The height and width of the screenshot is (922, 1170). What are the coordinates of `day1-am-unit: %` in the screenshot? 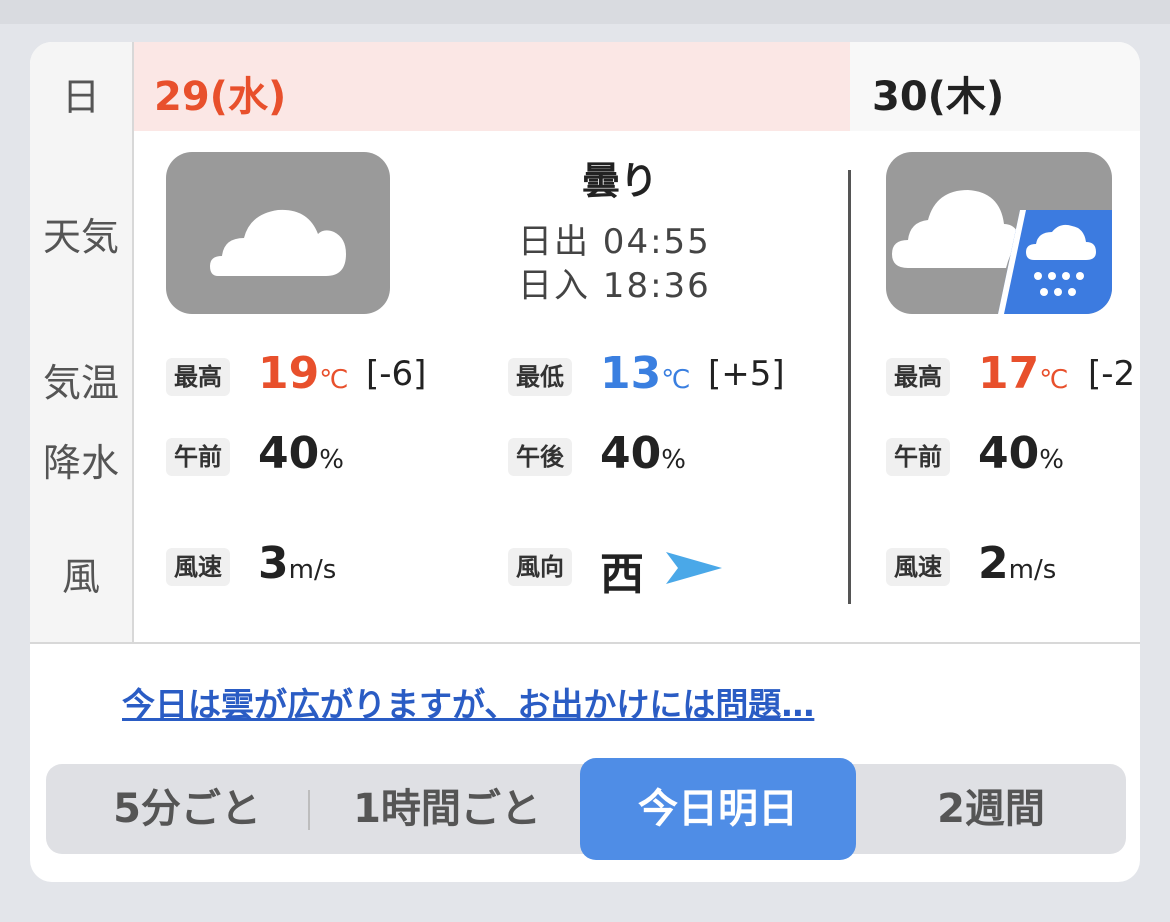 It's located at (331, 460).